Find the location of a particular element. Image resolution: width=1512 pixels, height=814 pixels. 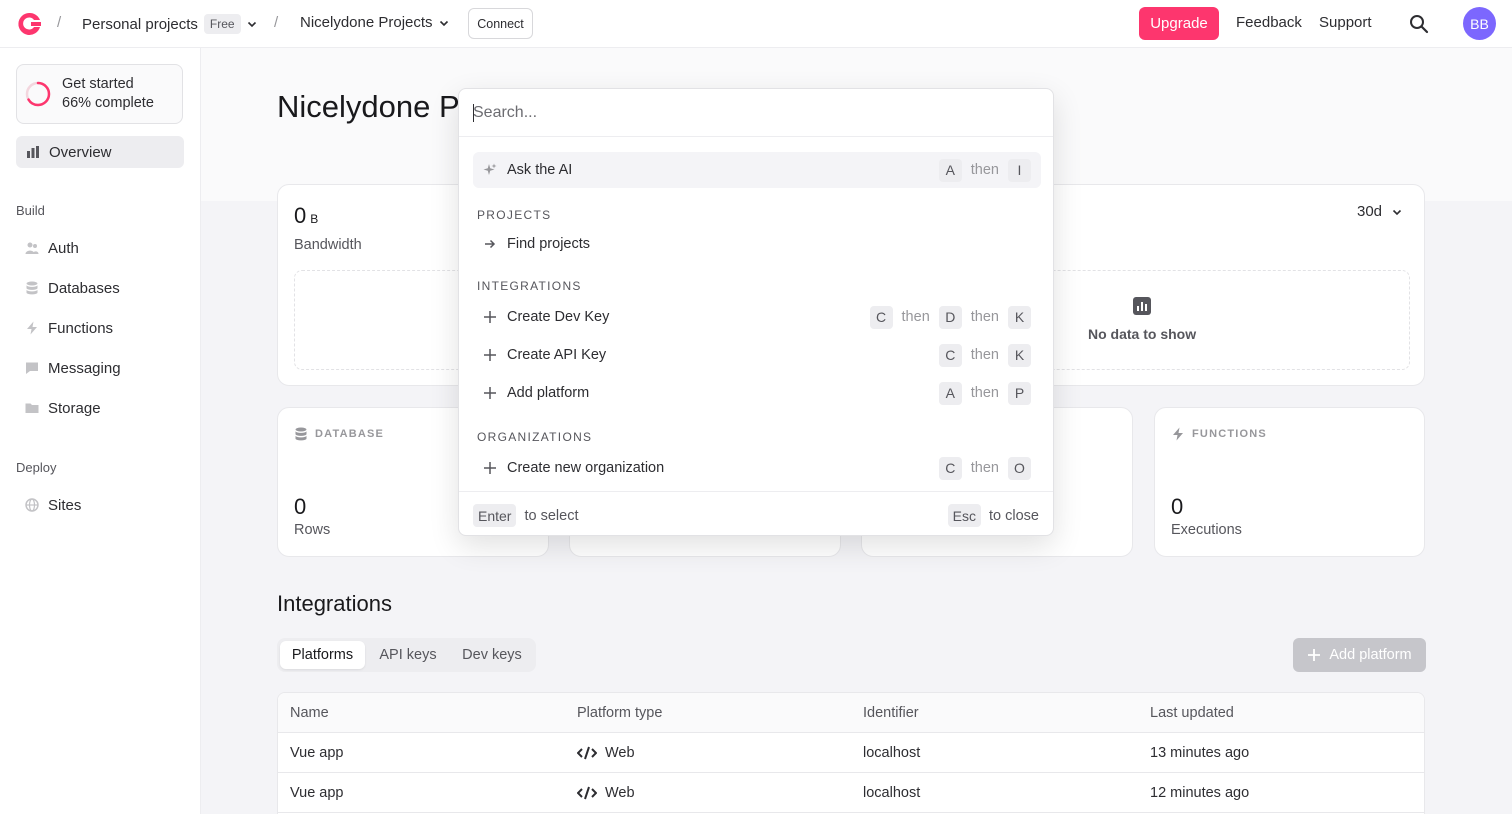

text-caret is located at coordinates (473, 113).